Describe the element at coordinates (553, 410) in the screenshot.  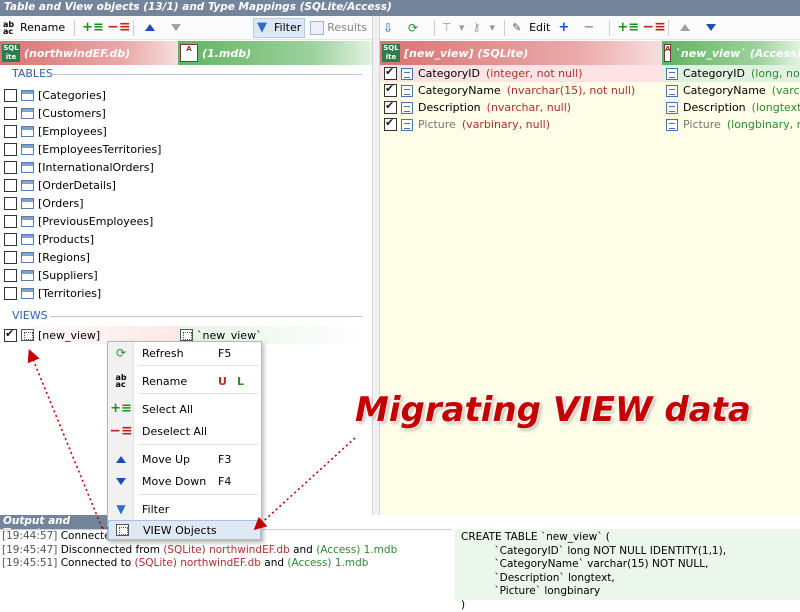
I see `annotation-banner: Migrating VIEW data` at that location.